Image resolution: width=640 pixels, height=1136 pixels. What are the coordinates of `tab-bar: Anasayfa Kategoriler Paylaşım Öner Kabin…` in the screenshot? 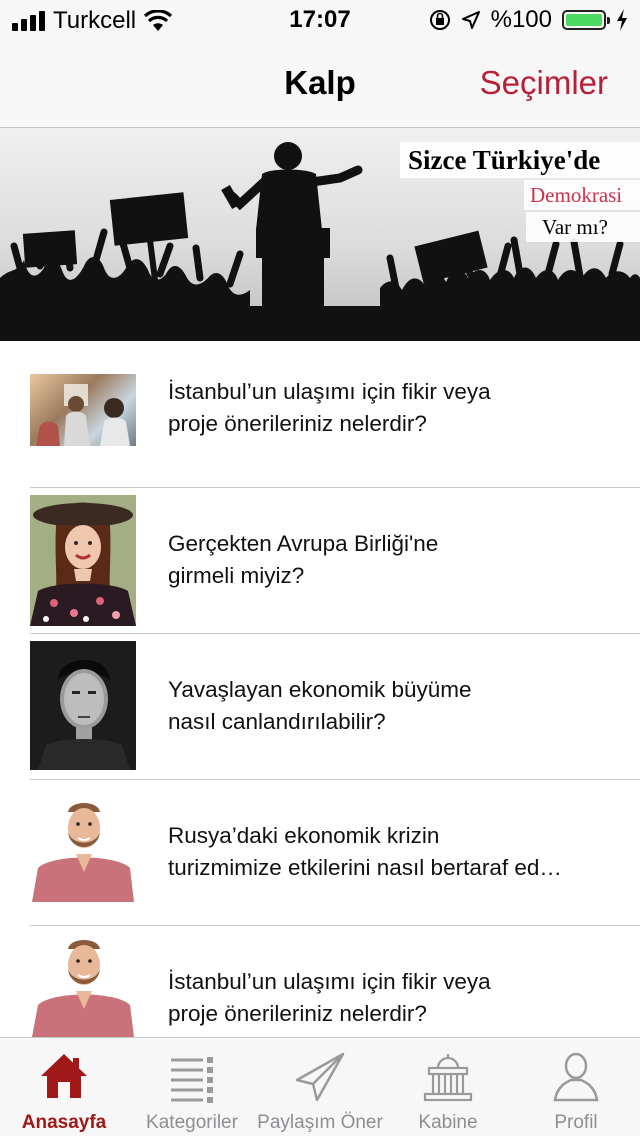 It's located at (320, 1086).